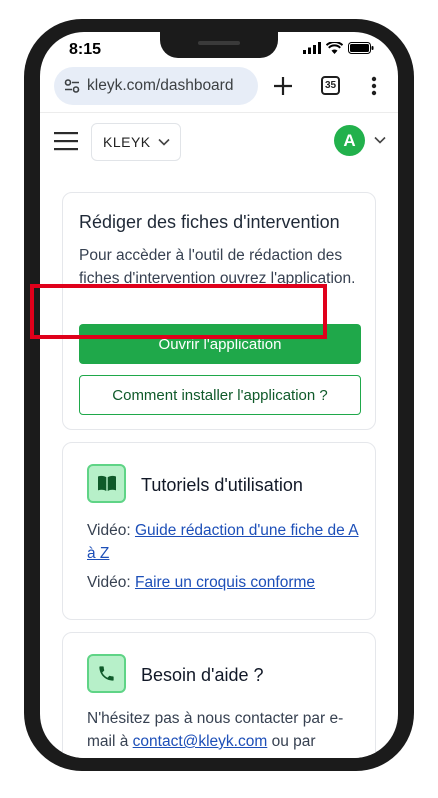 Image resolution: width=438 pixels, height=798 pixels. I want to click on address-bar: kleyk.com/dashboard, so click(156, 86).